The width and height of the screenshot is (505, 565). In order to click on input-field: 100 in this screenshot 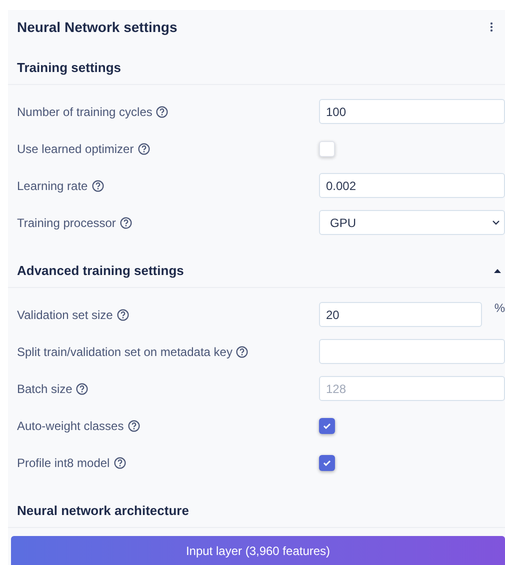, I will do `click(412, 111)`.